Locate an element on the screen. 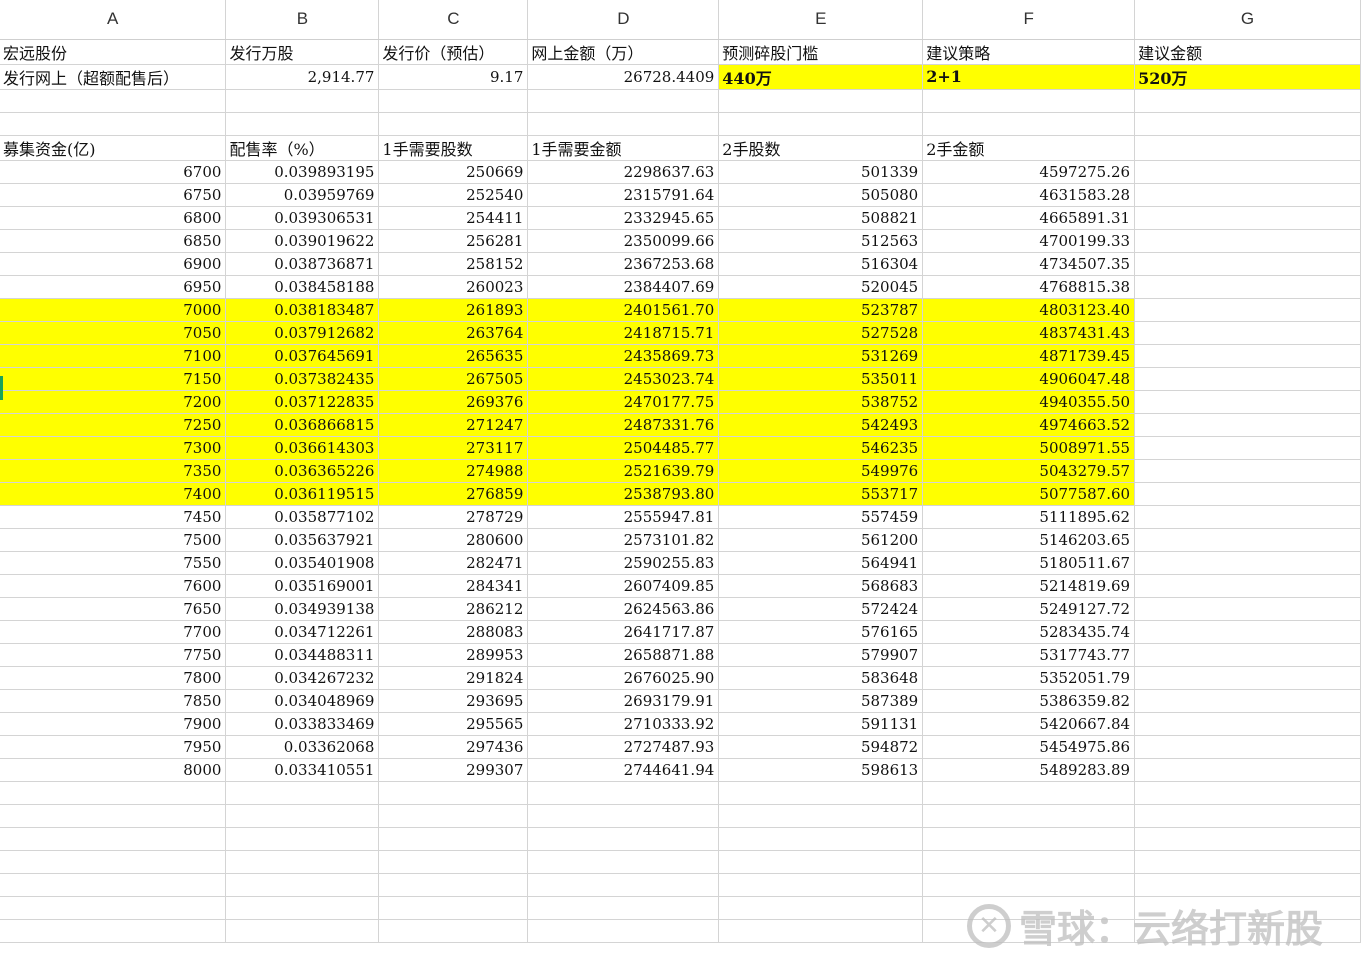  data-cell: 0.038183487 is located at coordinates (302, 310).